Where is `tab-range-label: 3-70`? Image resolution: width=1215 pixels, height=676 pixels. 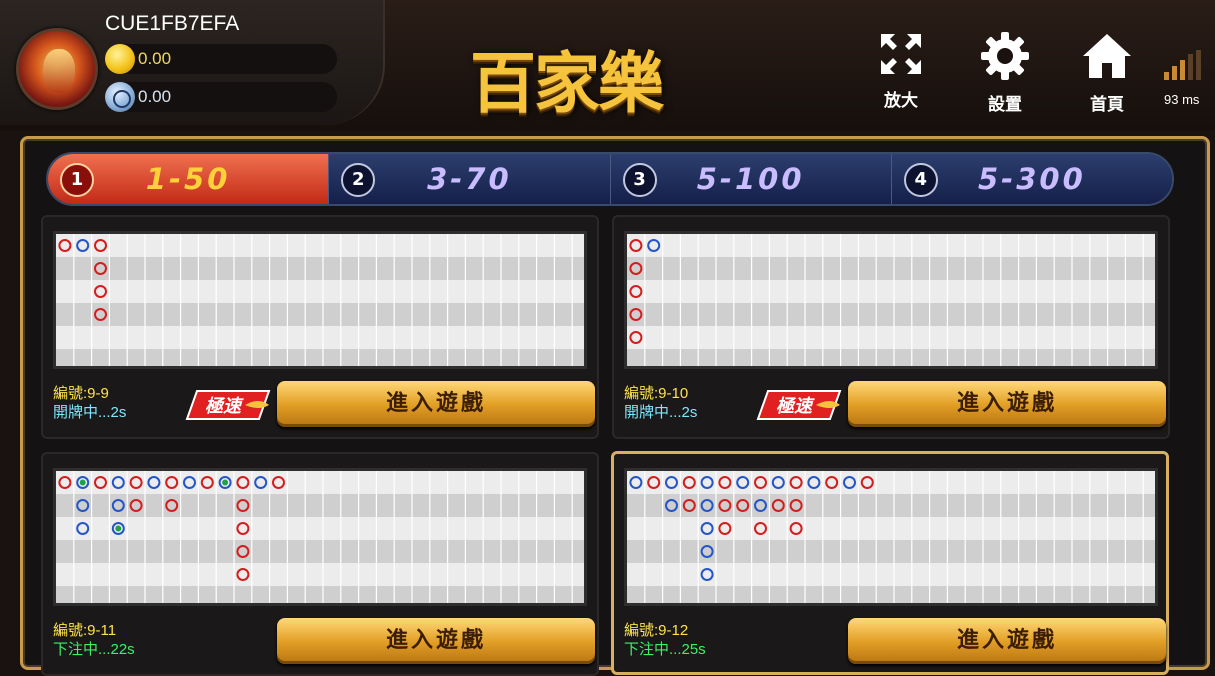 tab-range-label: 3-70 is located at coordinates (469, 179).